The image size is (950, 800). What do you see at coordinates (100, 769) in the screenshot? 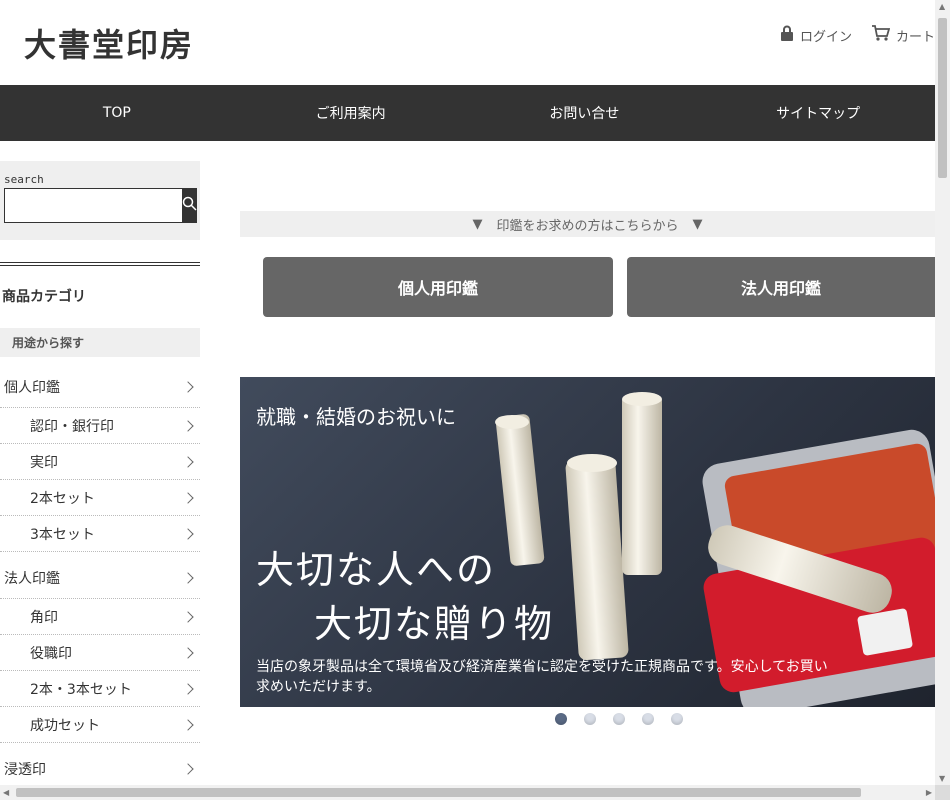
I see `category-item: 浸透印` at bounding box center [100, 769].